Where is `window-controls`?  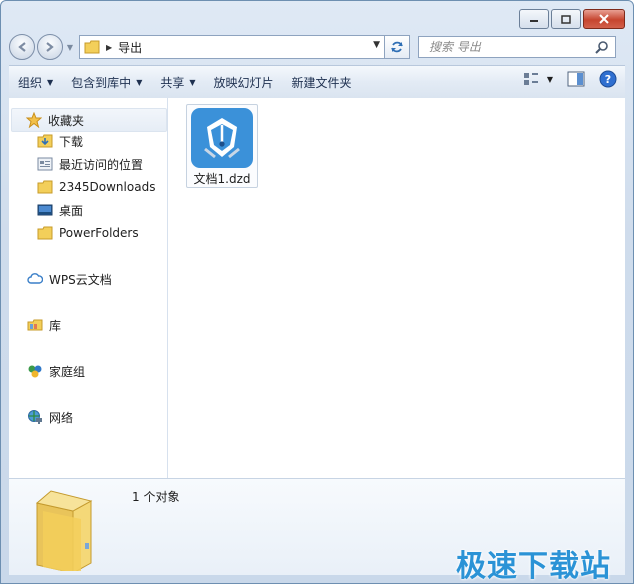
window-controls is located at coordinates (572, 19).